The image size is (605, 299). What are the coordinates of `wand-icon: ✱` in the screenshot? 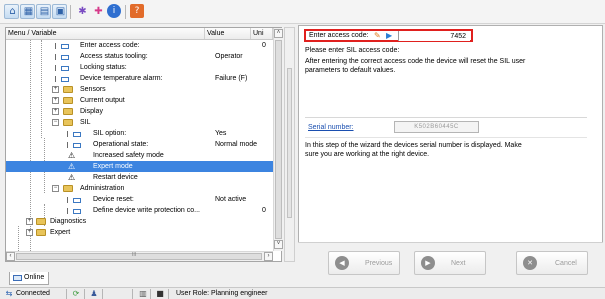 It's located at (82, 11).